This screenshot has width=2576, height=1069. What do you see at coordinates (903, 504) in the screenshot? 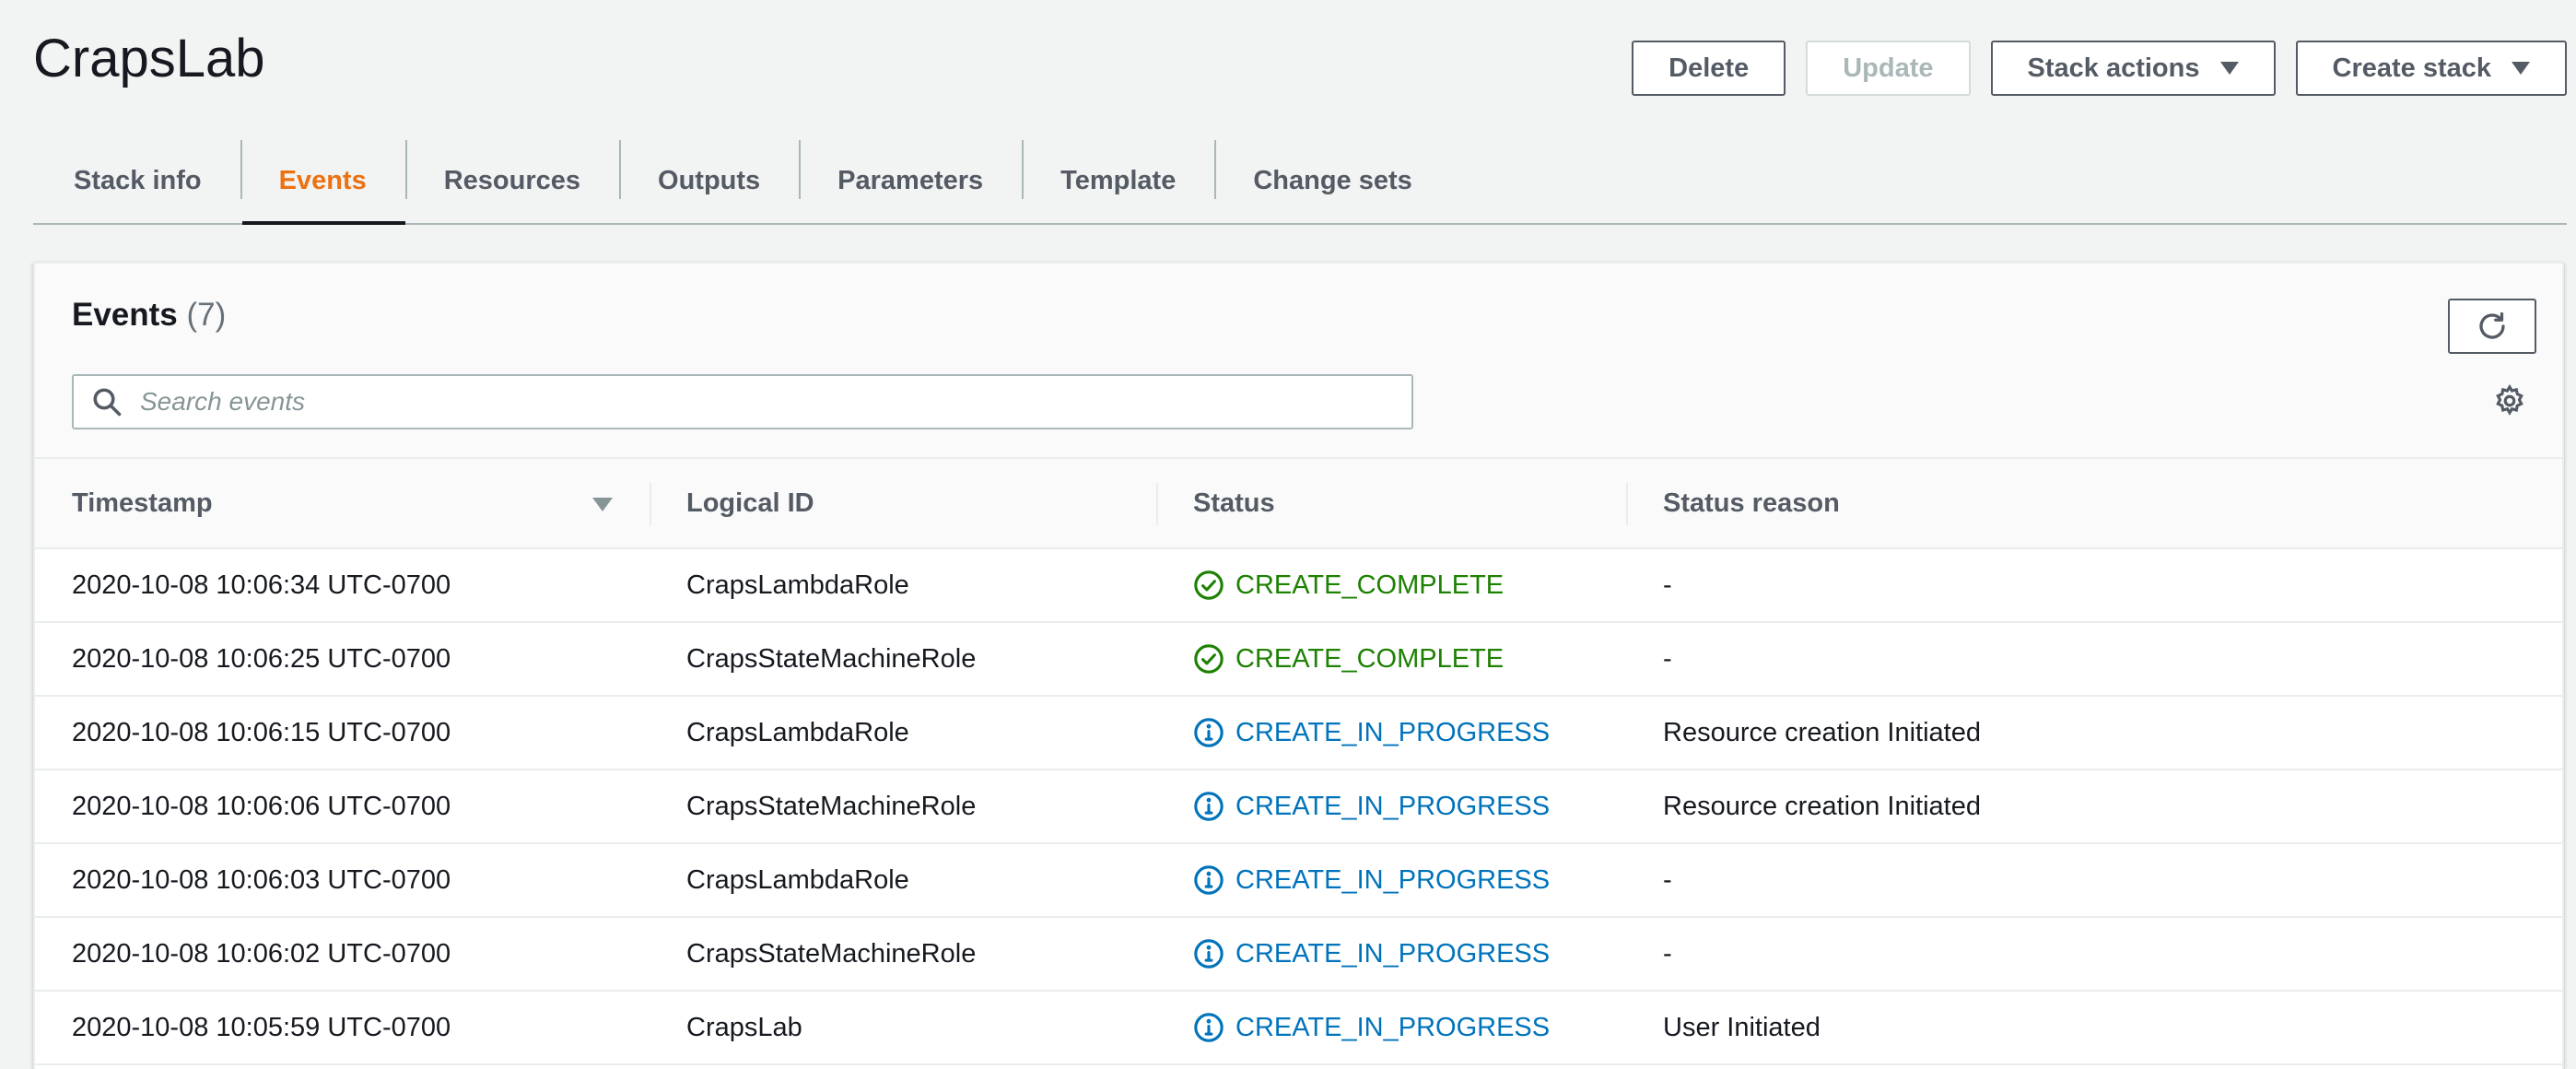
I see `column-header-logical-id: Logical ID` at bounding box center [903, 504].